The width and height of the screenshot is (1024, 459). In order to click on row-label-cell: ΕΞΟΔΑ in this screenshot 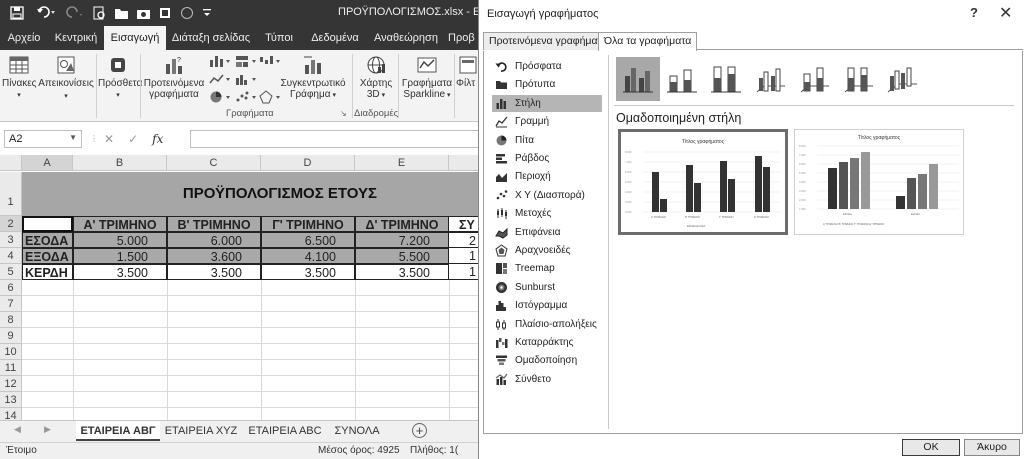, I will do `click(47, 256)`.